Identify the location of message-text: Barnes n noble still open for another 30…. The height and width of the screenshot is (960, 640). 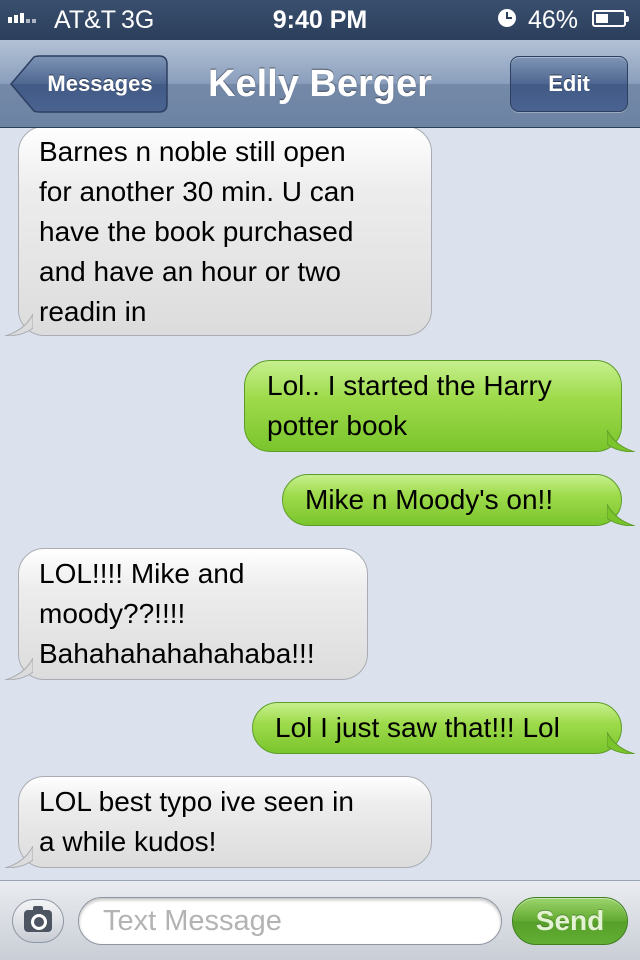
(197, 231).